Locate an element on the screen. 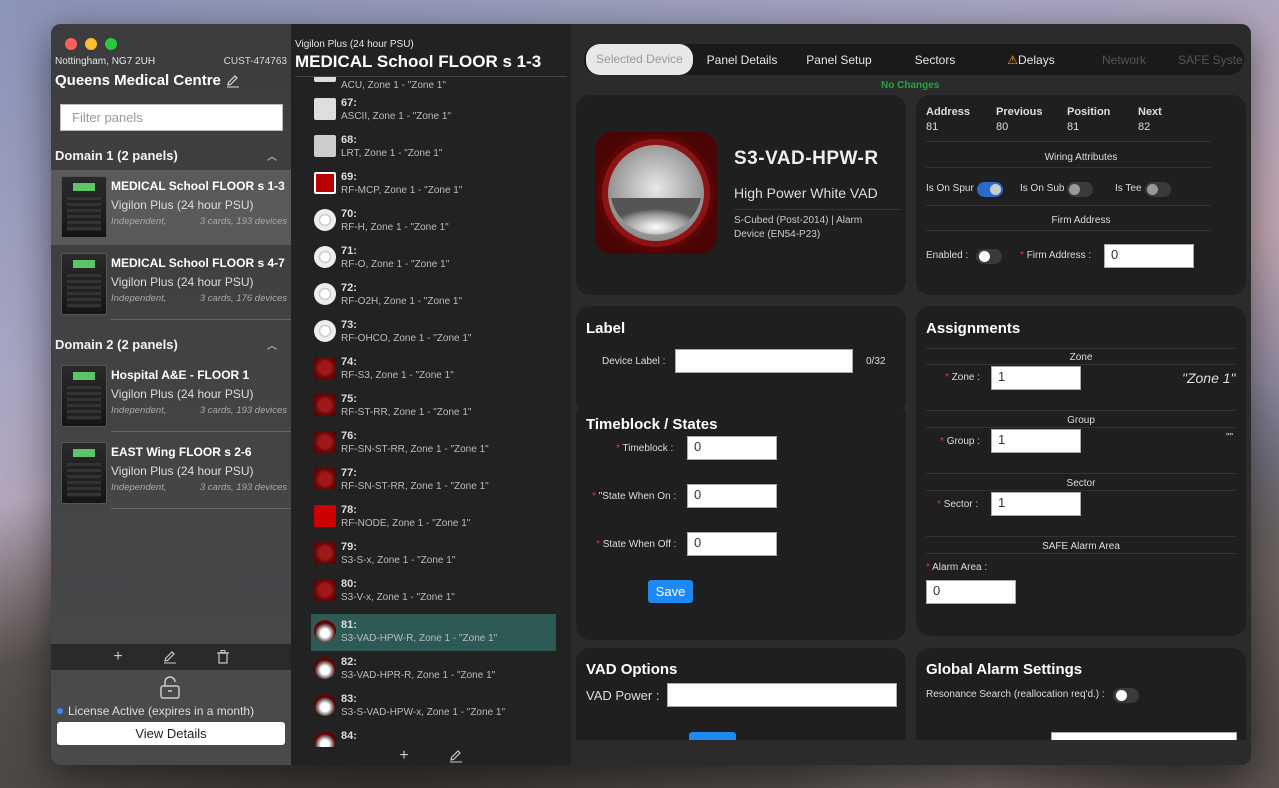 This screenshot has width=1279, height=788. firm-address-input: 0 is located at coordinates (1149, 256).